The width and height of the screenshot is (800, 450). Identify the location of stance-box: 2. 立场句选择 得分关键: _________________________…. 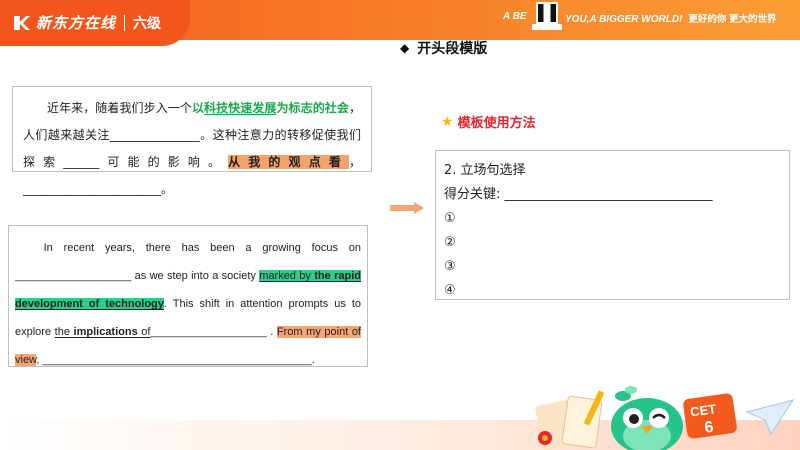
(612, 225).